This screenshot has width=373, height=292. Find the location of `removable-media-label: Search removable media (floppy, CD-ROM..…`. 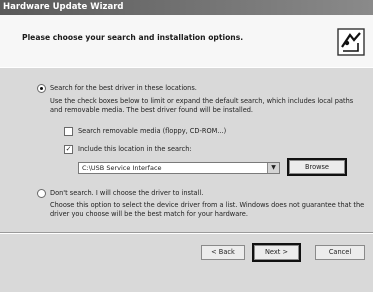

removable-media-label: Search removable media (floppy, CD-ROM..… is located at coordinates (152, 131).